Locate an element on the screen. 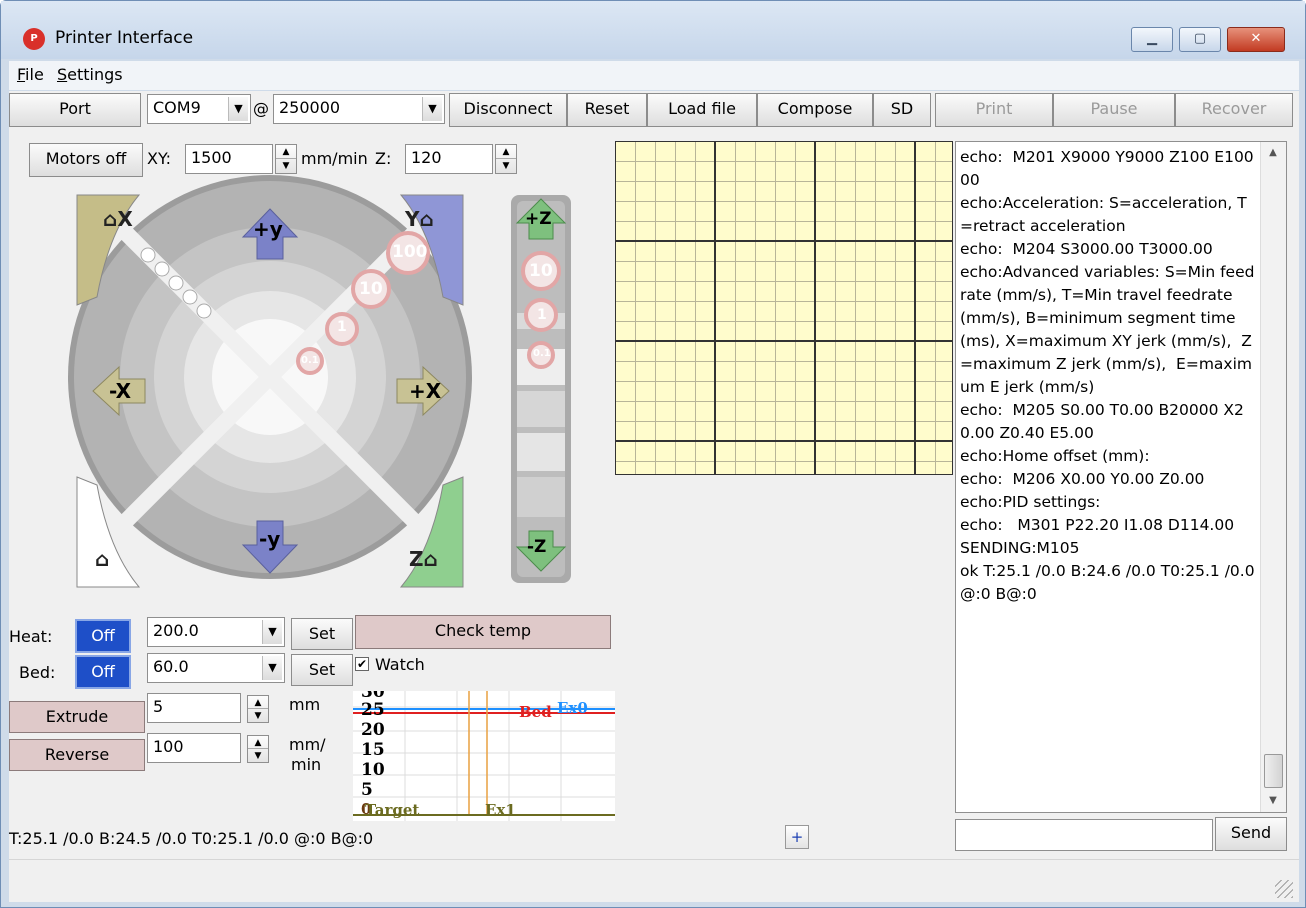 Image resolution: width=1306 pixels, height=908 pixels. menu-bar: File Settings is located at coordinates (654, 75).